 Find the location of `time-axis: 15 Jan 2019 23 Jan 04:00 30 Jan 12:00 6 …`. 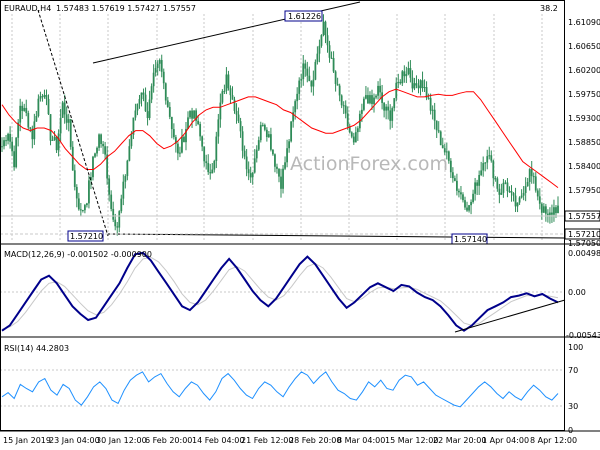

time-axis: 15 Jan 2019 23 Jan 04:00 30 Jan 12:00 6 … is located at coordinates (290, 440).